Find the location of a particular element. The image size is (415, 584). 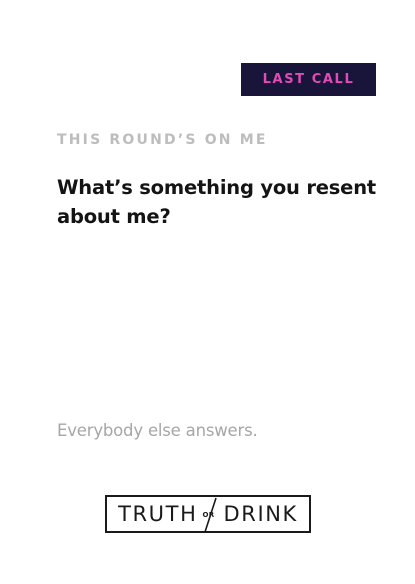

logo-word-truth: TRUTH is located at coordinates (158, 513).